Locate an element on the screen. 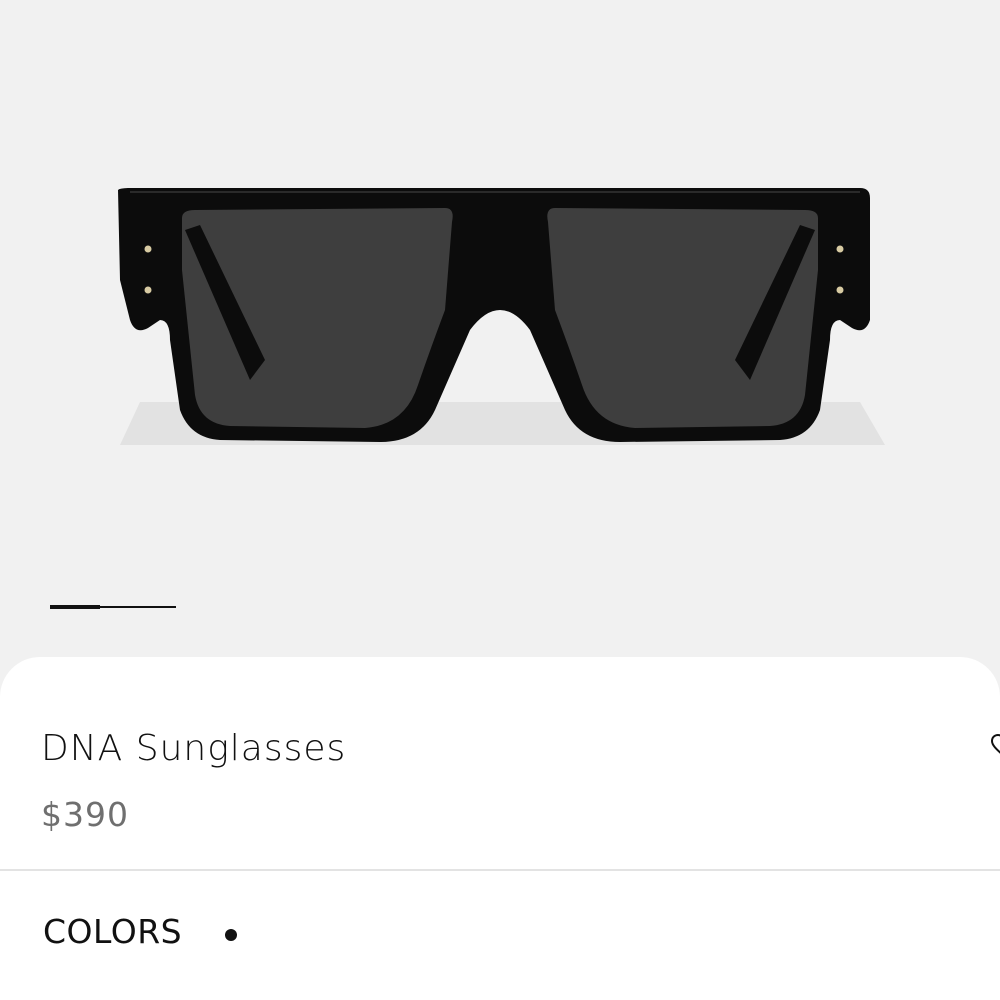  color-swatch-black is located at coordinates (231, 935).